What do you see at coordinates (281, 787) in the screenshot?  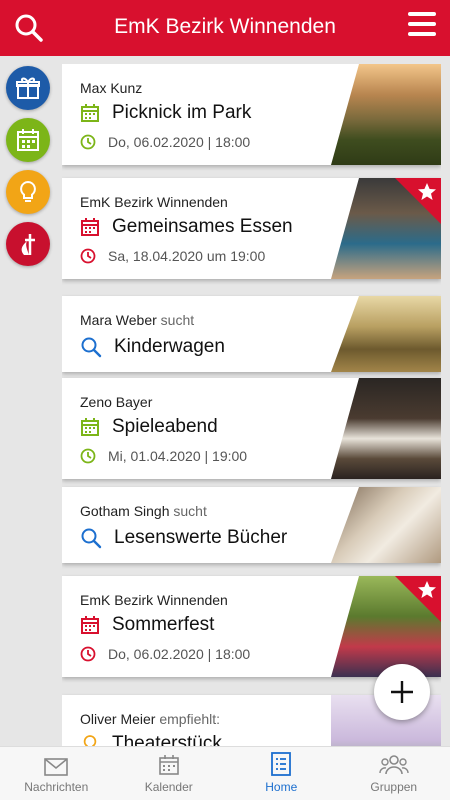 I see `nav-label: Home` at bounding box center [281, 787].